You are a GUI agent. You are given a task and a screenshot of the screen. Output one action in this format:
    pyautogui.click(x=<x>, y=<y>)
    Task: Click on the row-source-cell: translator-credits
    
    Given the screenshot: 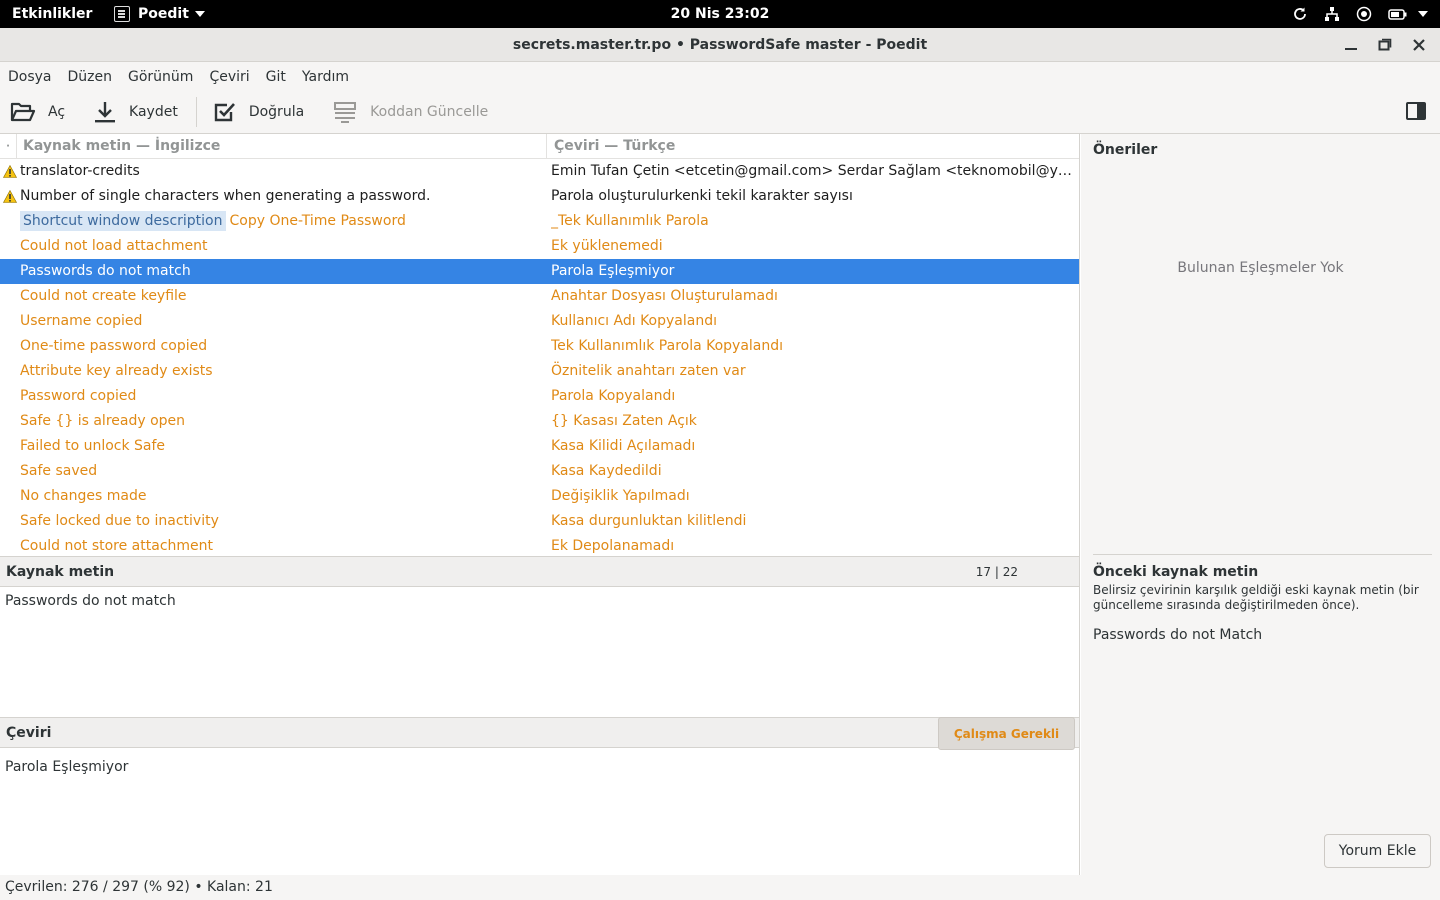 What is the action you would take?
    pyautogui.click(x=280, y=171)
    